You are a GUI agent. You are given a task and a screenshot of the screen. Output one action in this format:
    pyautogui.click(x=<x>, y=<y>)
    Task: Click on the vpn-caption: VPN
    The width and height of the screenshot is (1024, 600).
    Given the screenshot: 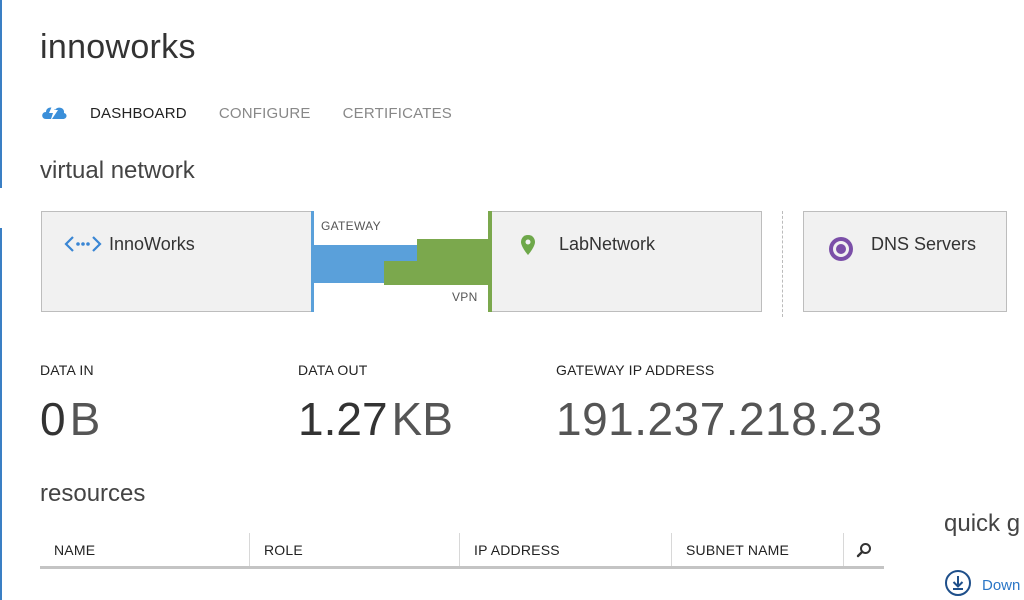 What is the action you would take?
    pyautogui.click(x=465, y=297)
    